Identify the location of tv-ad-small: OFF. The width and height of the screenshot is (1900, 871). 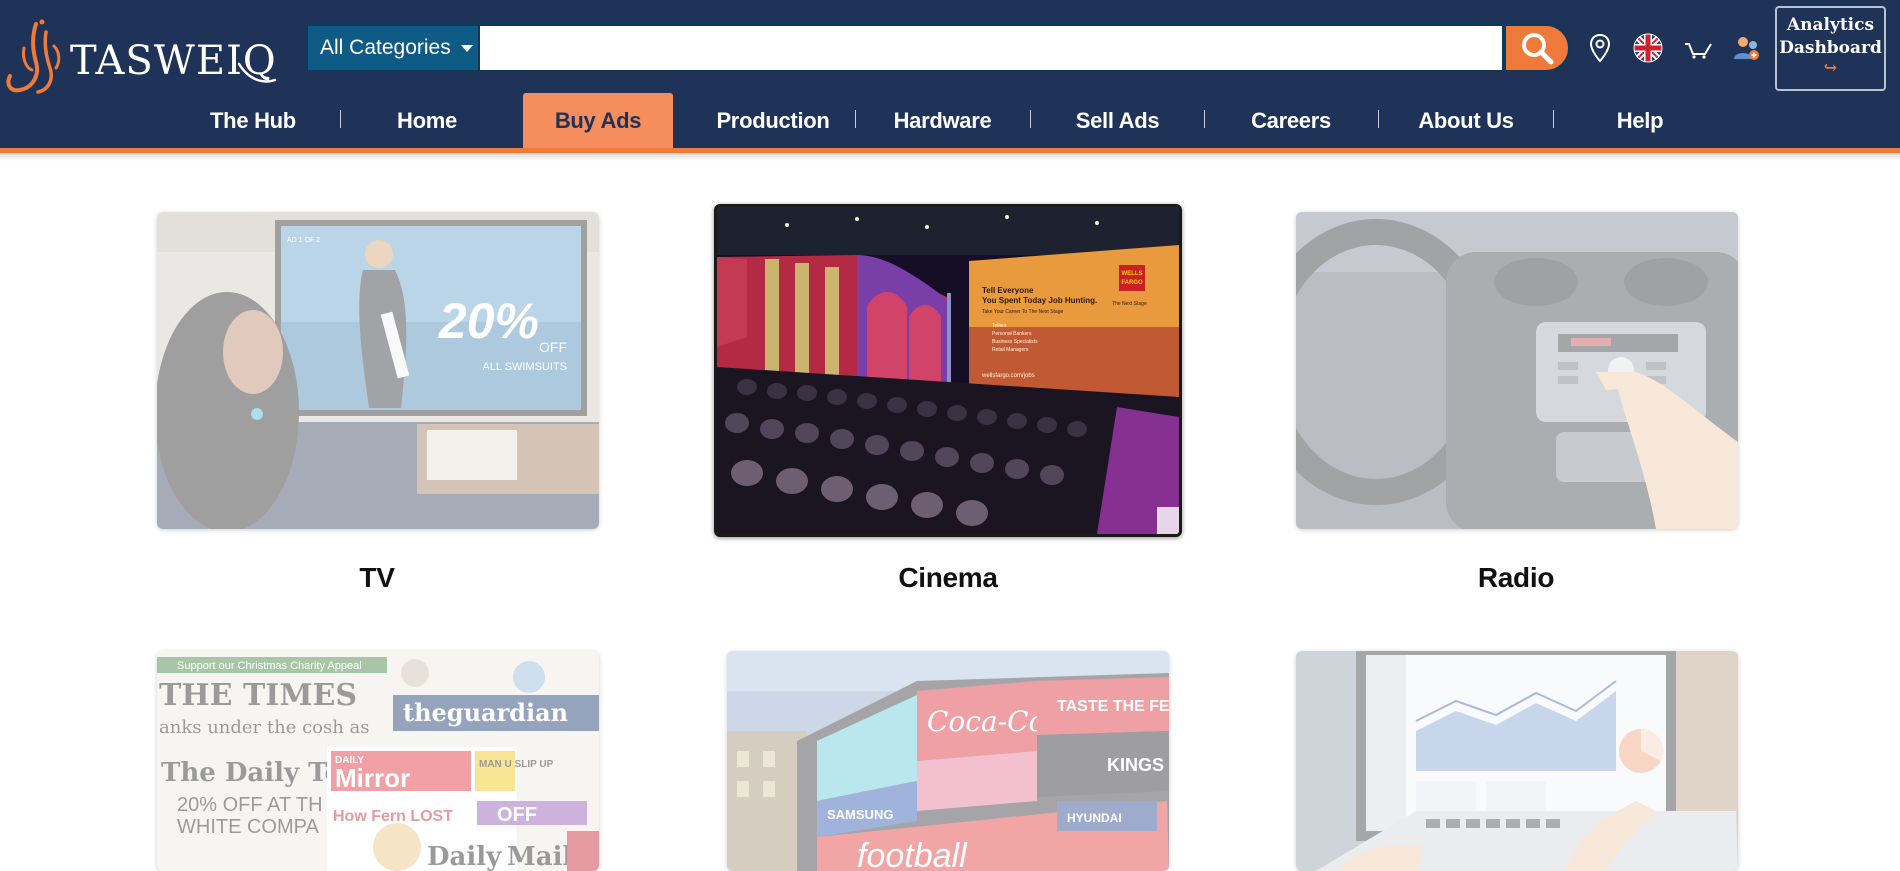
(553, 347).